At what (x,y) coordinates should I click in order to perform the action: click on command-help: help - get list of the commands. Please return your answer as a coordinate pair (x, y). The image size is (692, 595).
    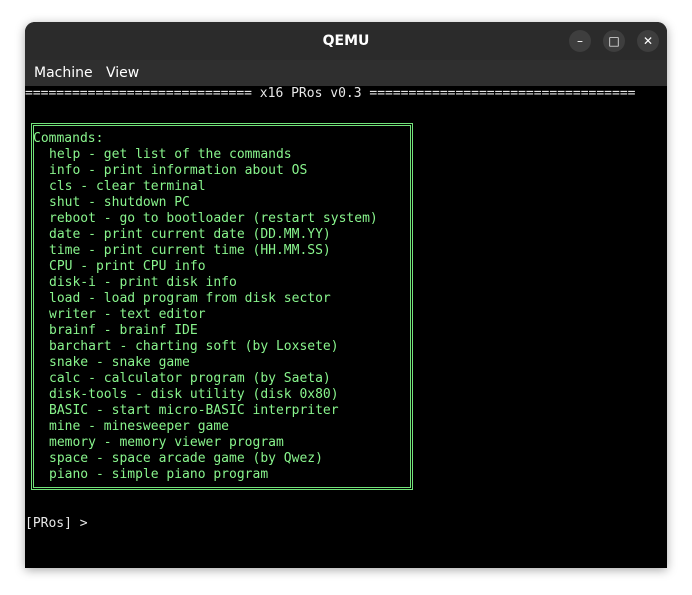
    Looking at the image, I should click on (170, 154).